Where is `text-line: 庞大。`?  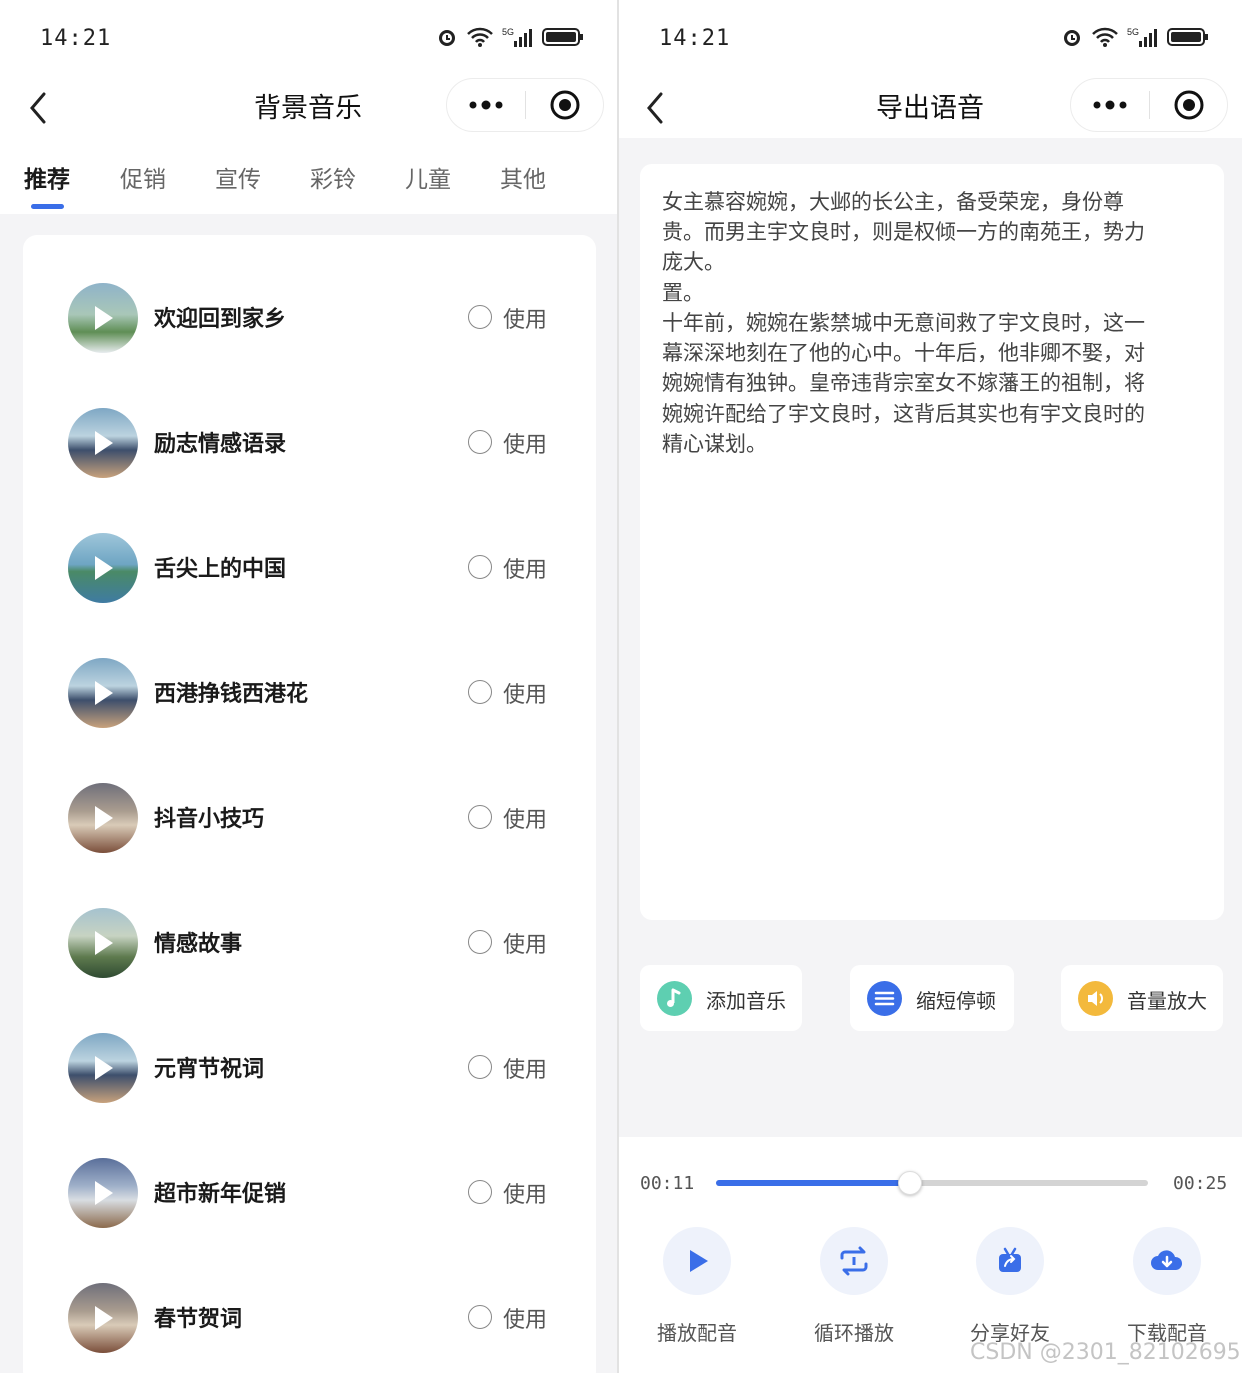
text-line: 庞大。 is located at coordinates (693, 262).